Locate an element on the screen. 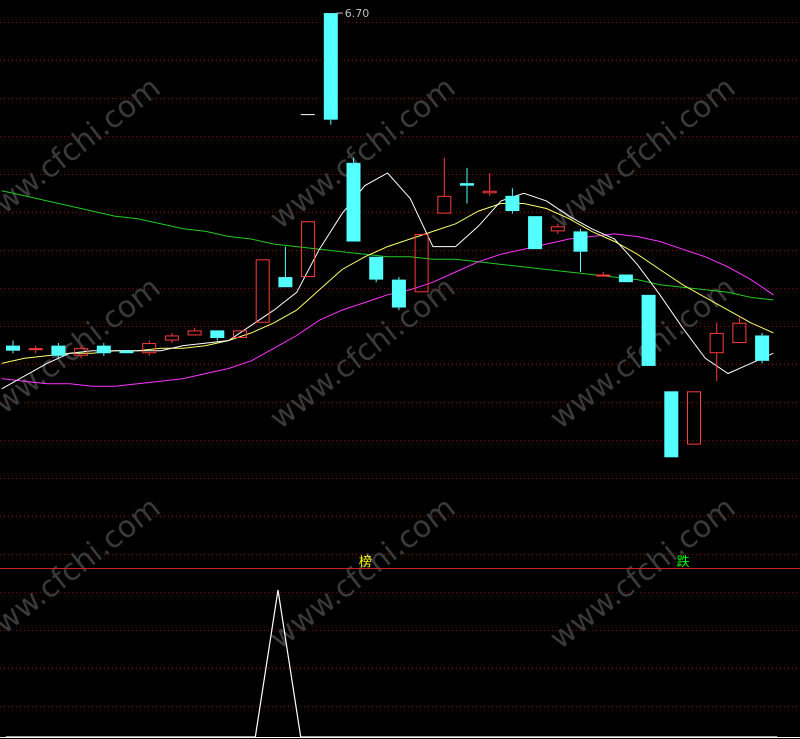  ma-trend-line is located at coordinates (387, 245).